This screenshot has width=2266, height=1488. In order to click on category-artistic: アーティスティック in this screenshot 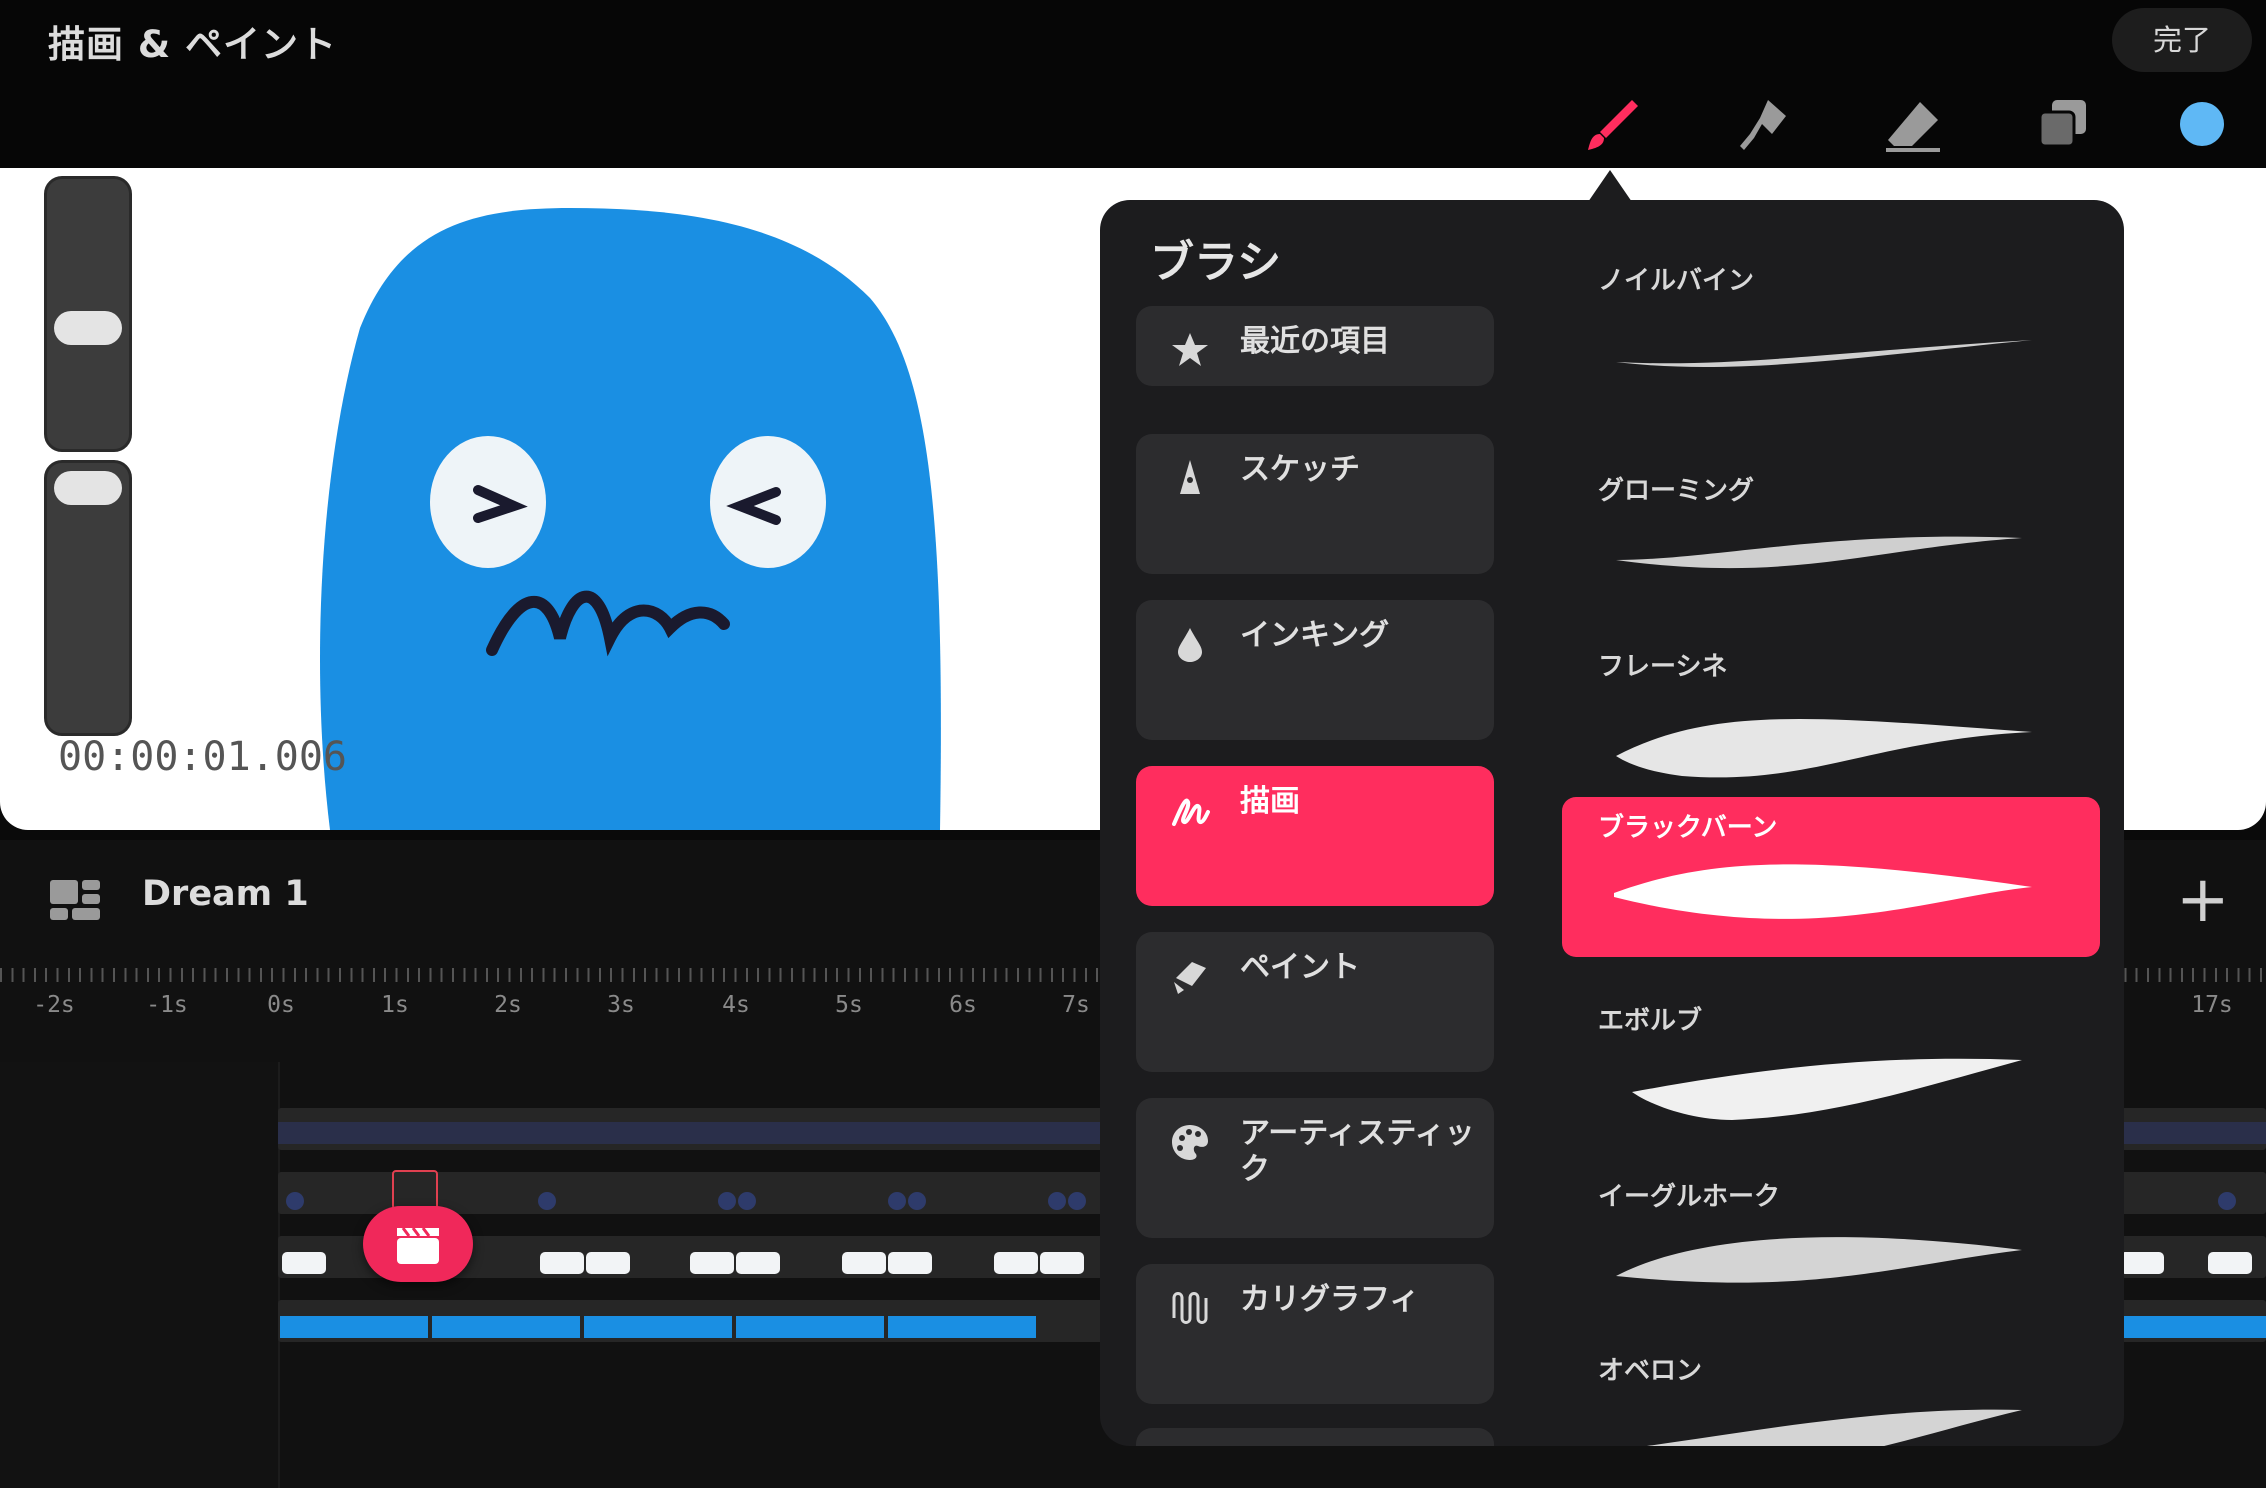, I will do `click(1315, 1168)`.